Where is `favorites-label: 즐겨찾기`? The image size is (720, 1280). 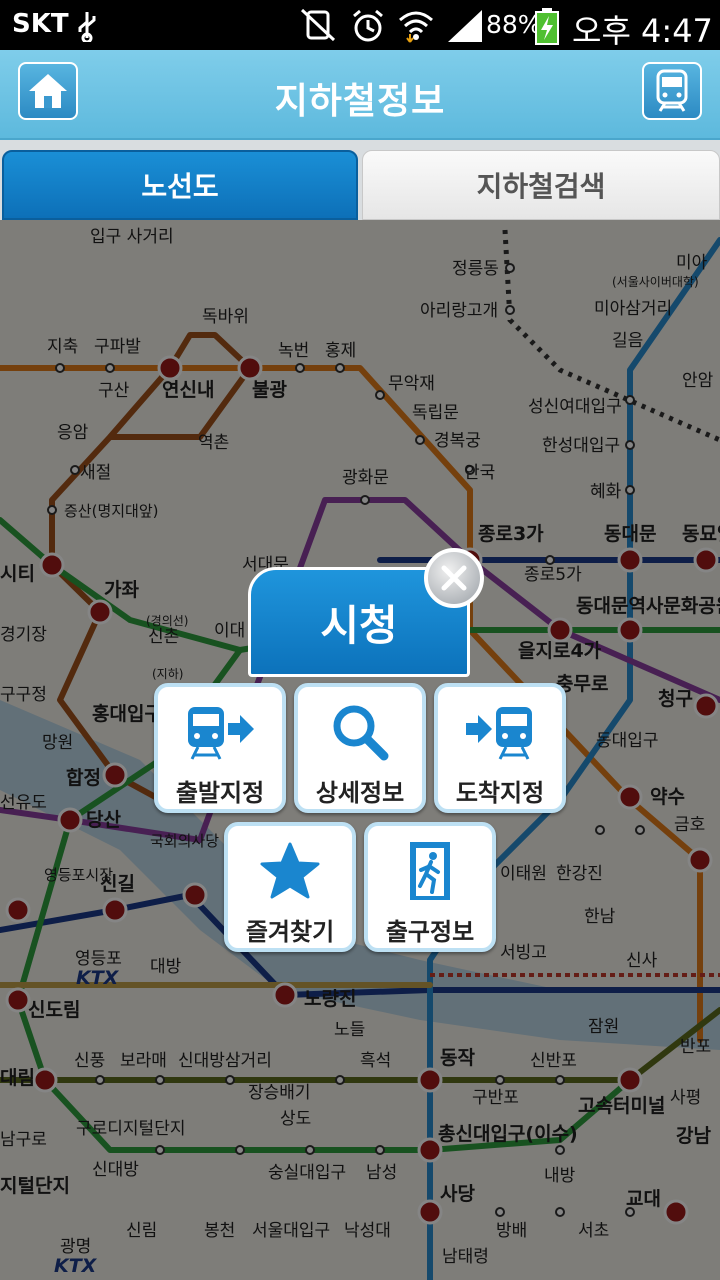
favorites-label: 즐겨찾기 is located at coordinates (290, 932).